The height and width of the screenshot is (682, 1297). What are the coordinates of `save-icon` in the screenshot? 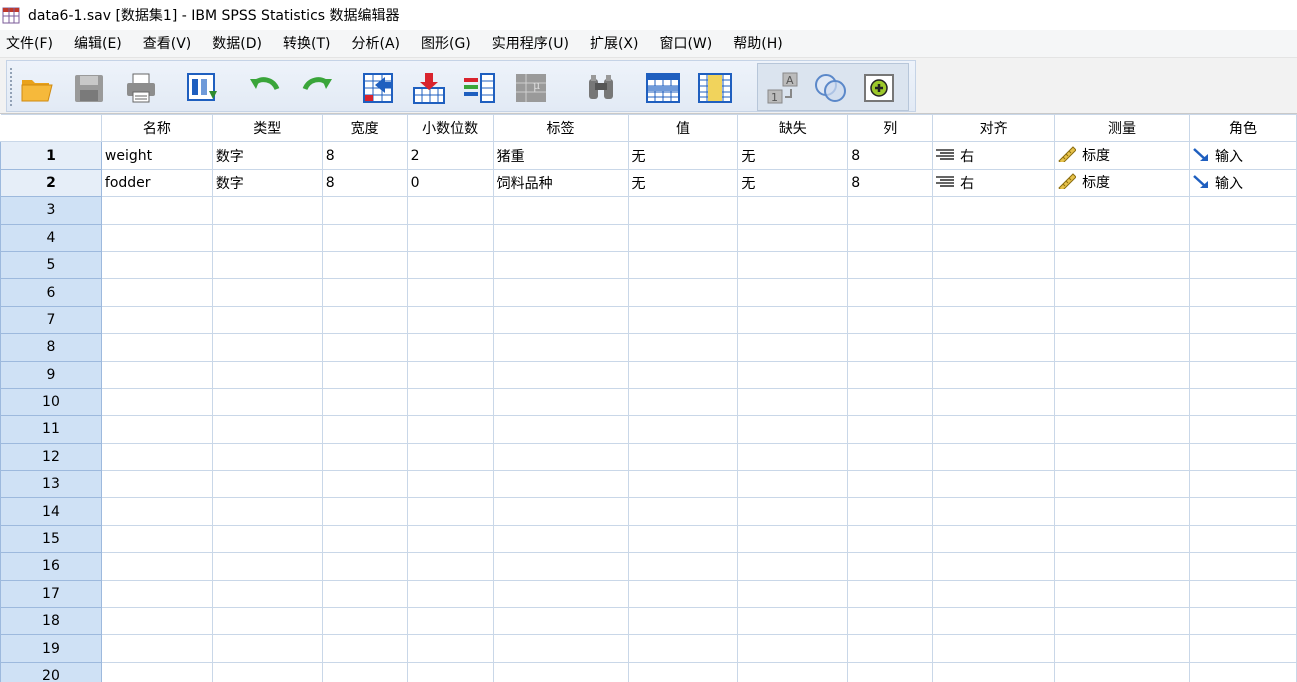 It's located at (89, 88).